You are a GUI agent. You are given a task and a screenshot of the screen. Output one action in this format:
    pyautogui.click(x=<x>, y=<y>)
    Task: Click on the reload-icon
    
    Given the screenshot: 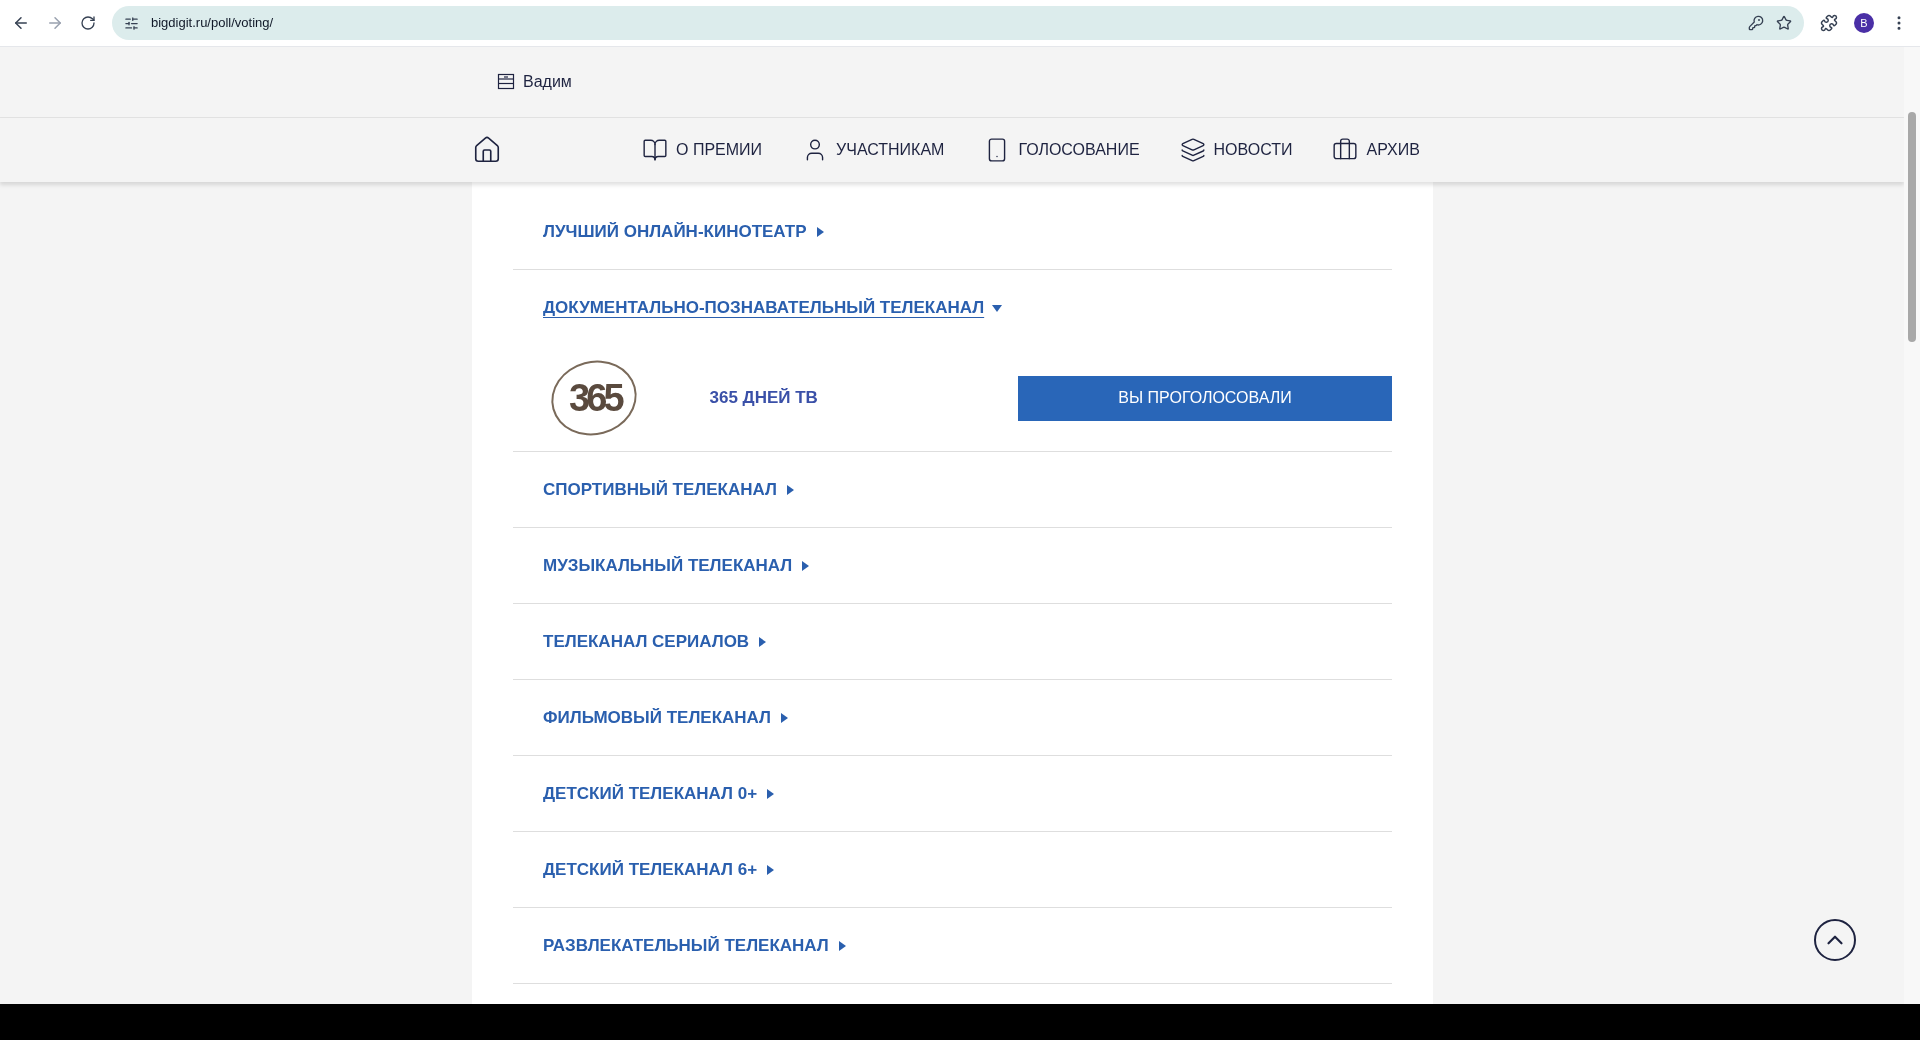 What is the action you would take?
    pyautogui.click(x=88, y=23)
    